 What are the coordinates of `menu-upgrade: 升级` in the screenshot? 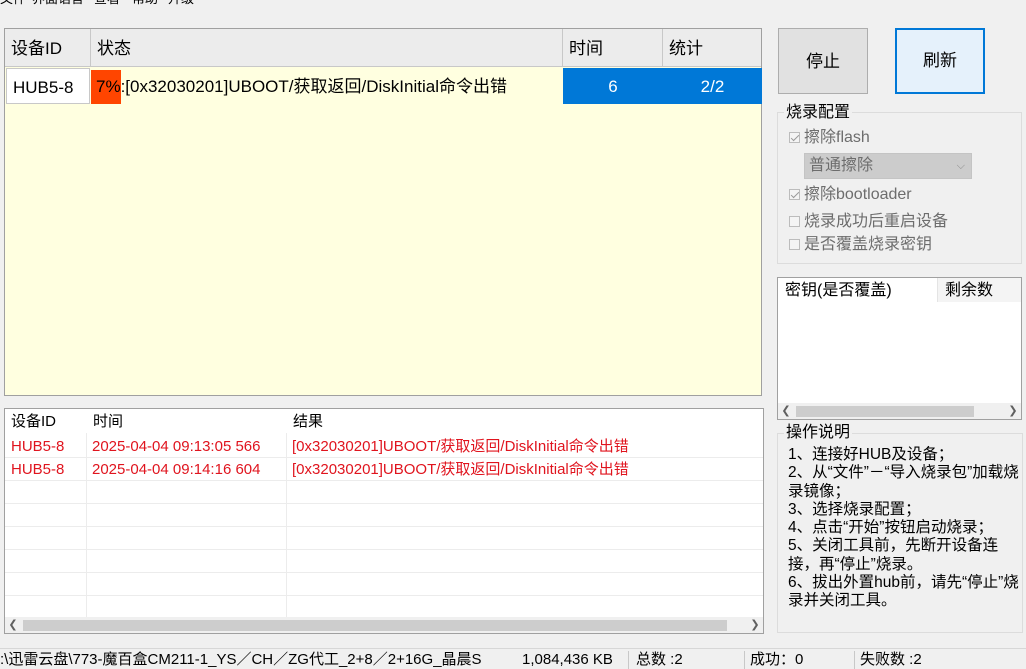 It's located at (181, 4).